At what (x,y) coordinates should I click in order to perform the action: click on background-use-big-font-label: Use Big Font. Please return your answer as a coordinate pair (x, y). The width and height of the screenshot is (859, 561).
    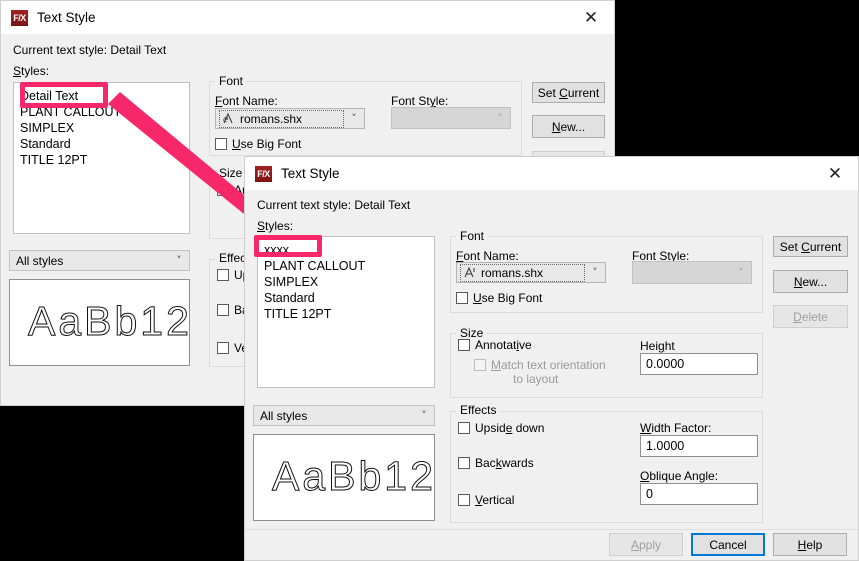
    Looking at the image, I should click on (267, 144).